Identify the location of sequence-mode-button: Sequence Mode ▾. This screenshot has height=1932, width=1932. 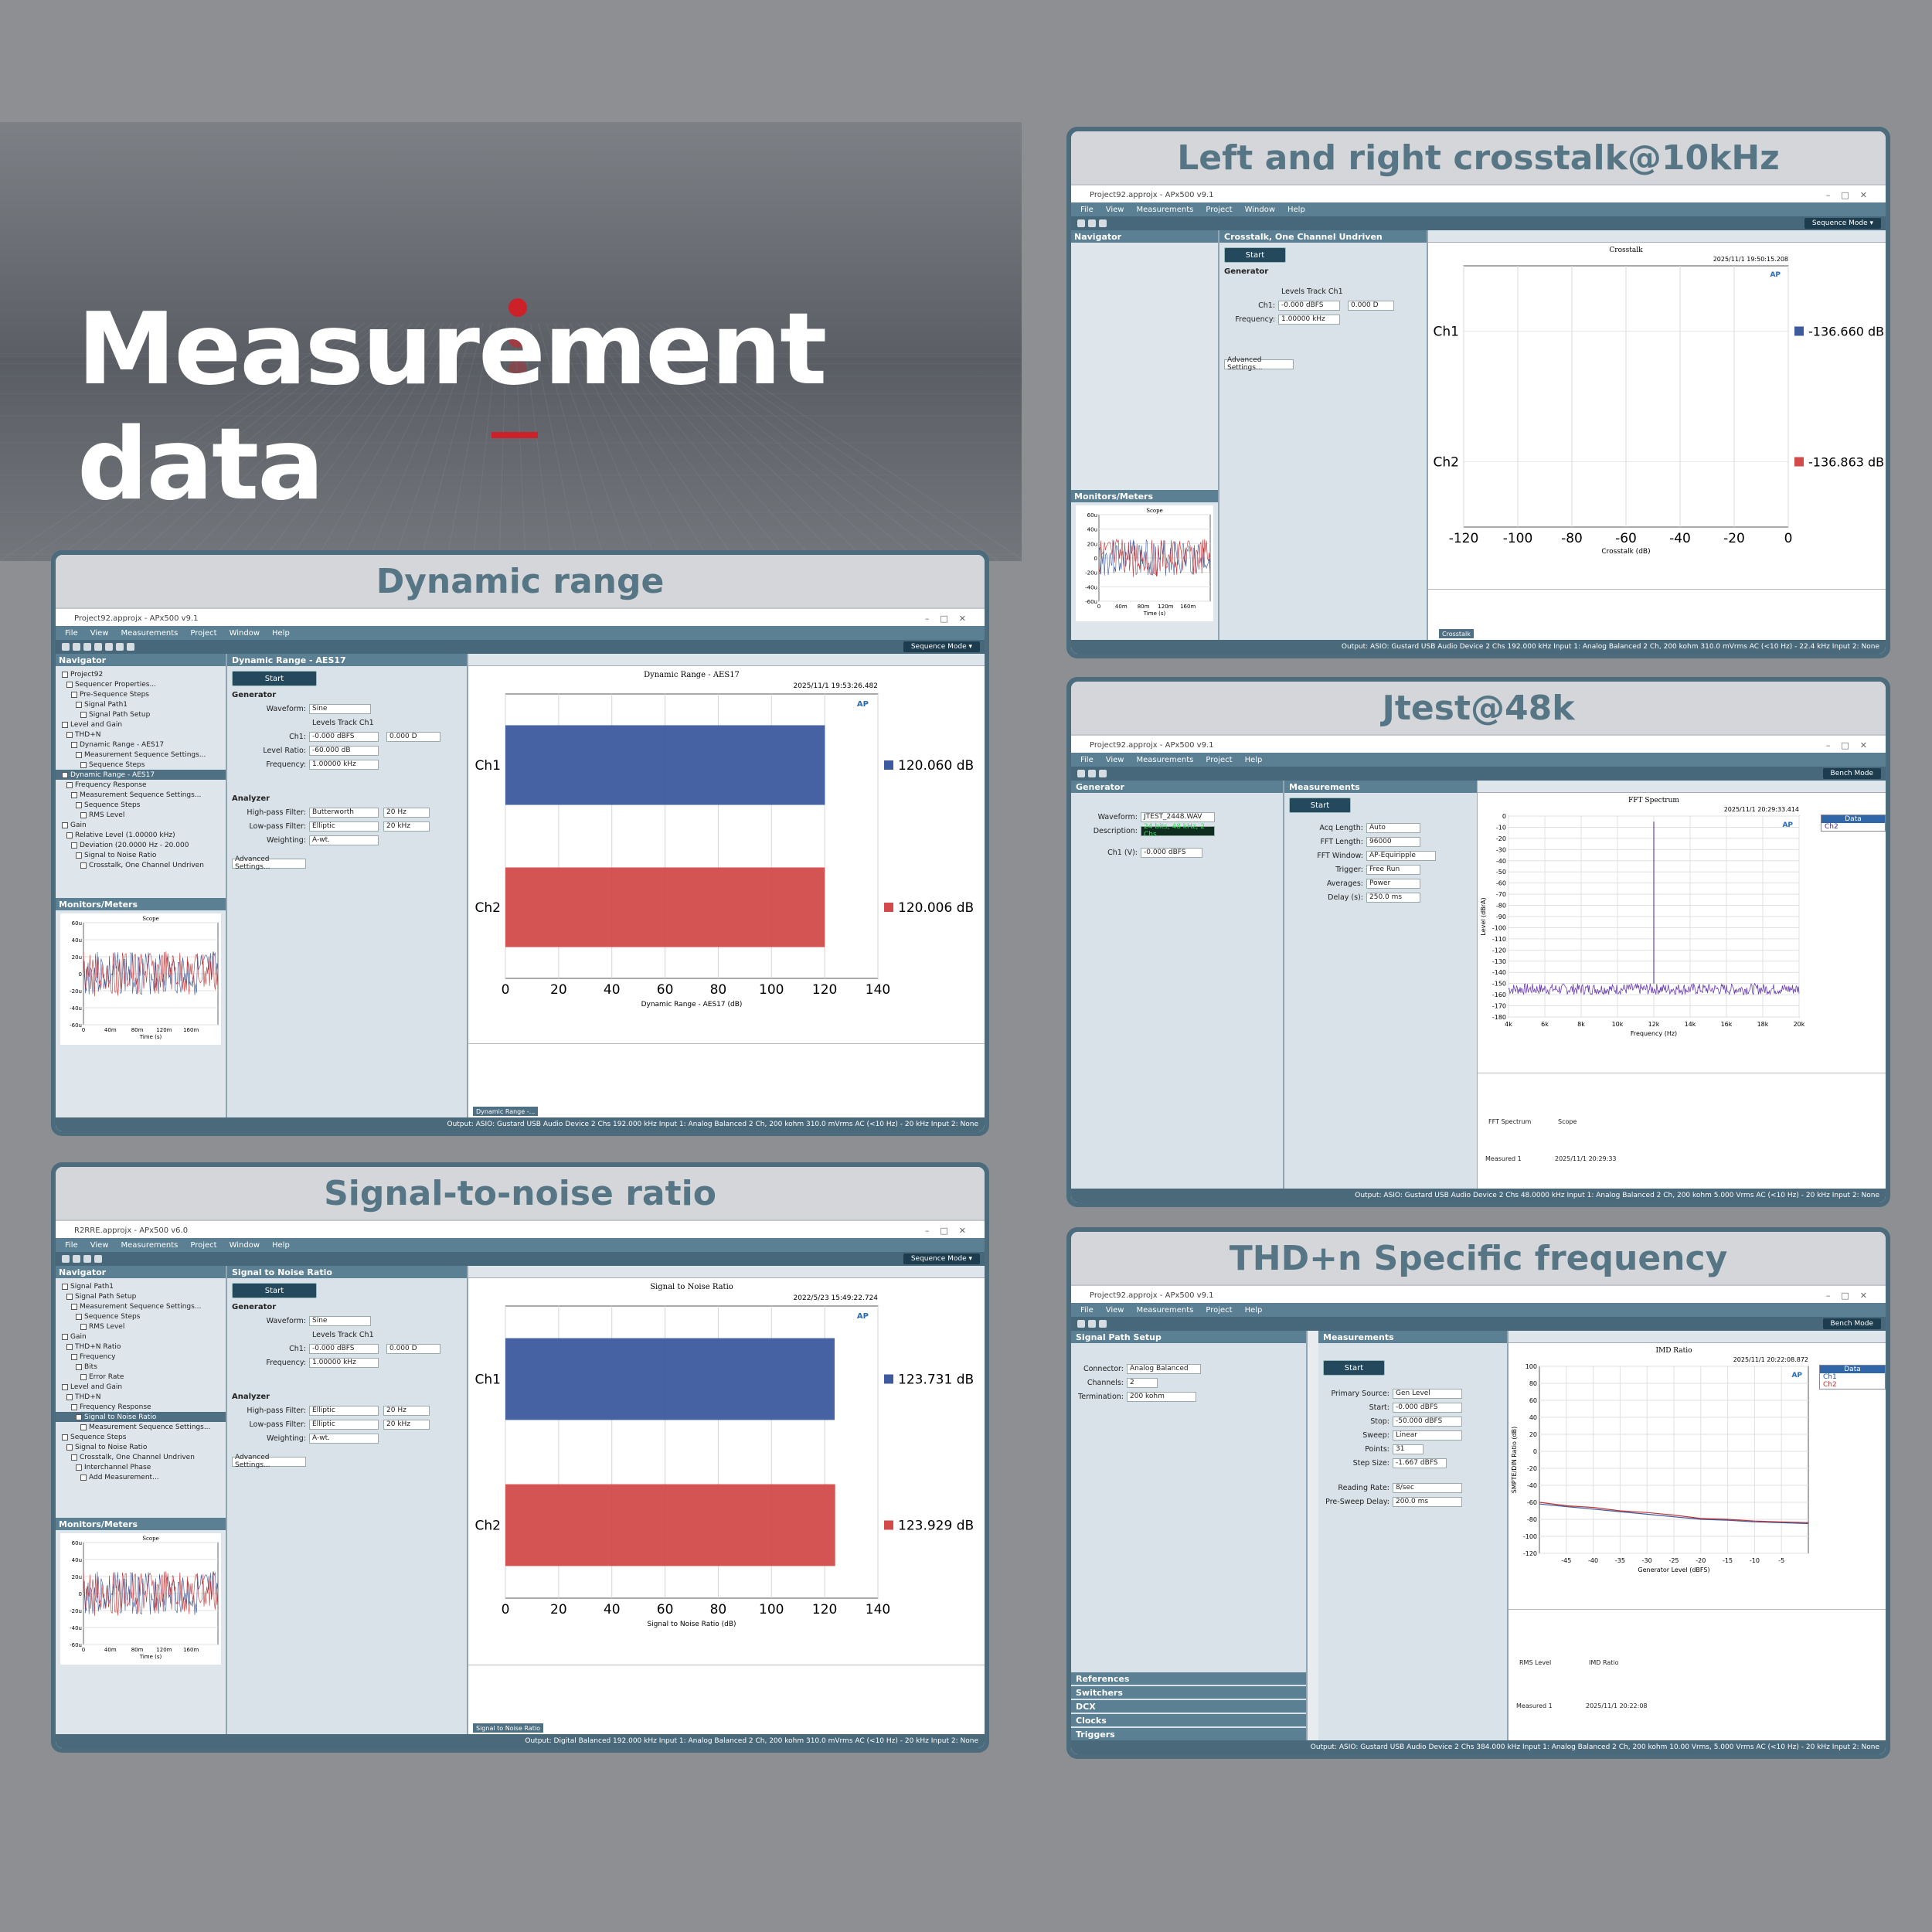
(942, 1258).